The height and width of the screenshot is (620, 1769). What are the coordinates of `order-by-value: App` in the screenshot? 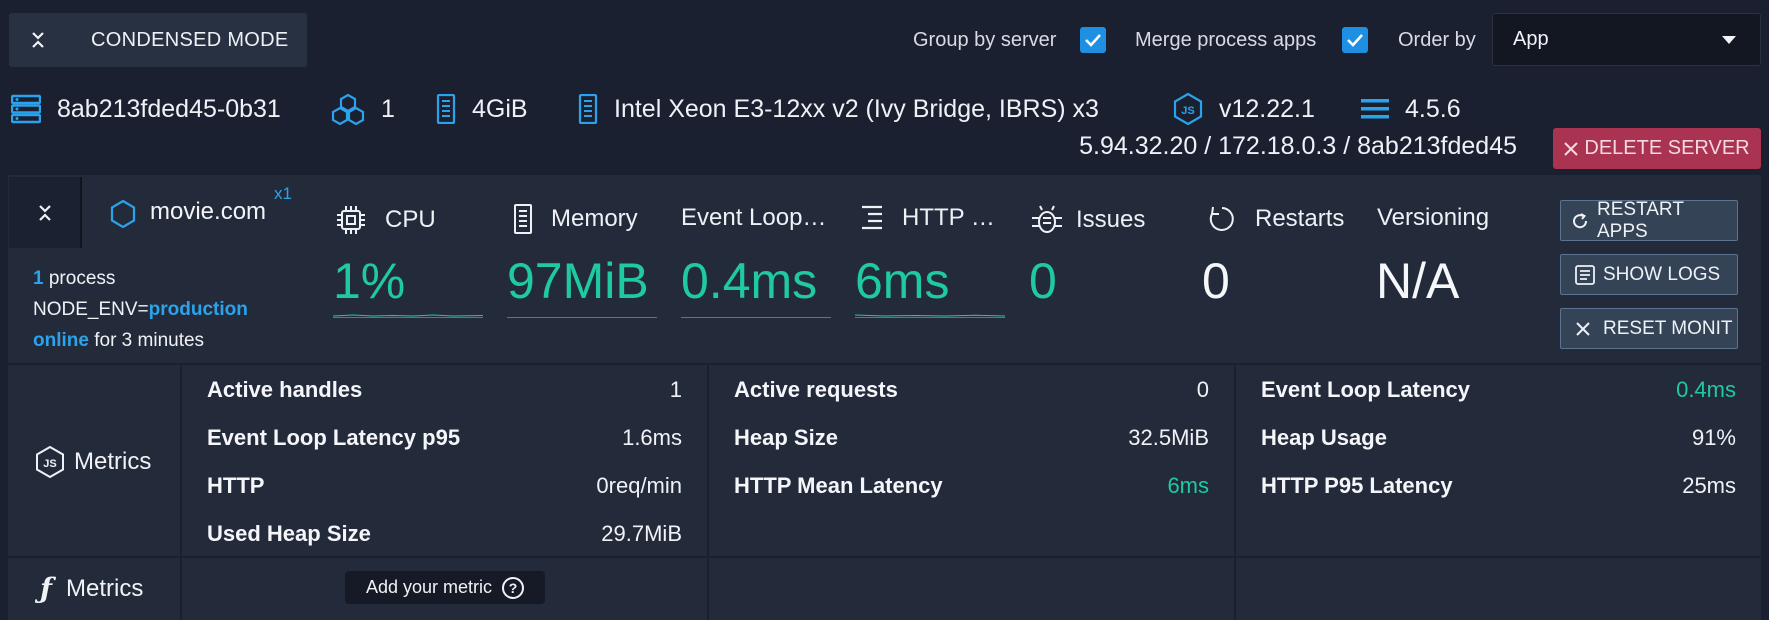 It's located at (1531, 39).